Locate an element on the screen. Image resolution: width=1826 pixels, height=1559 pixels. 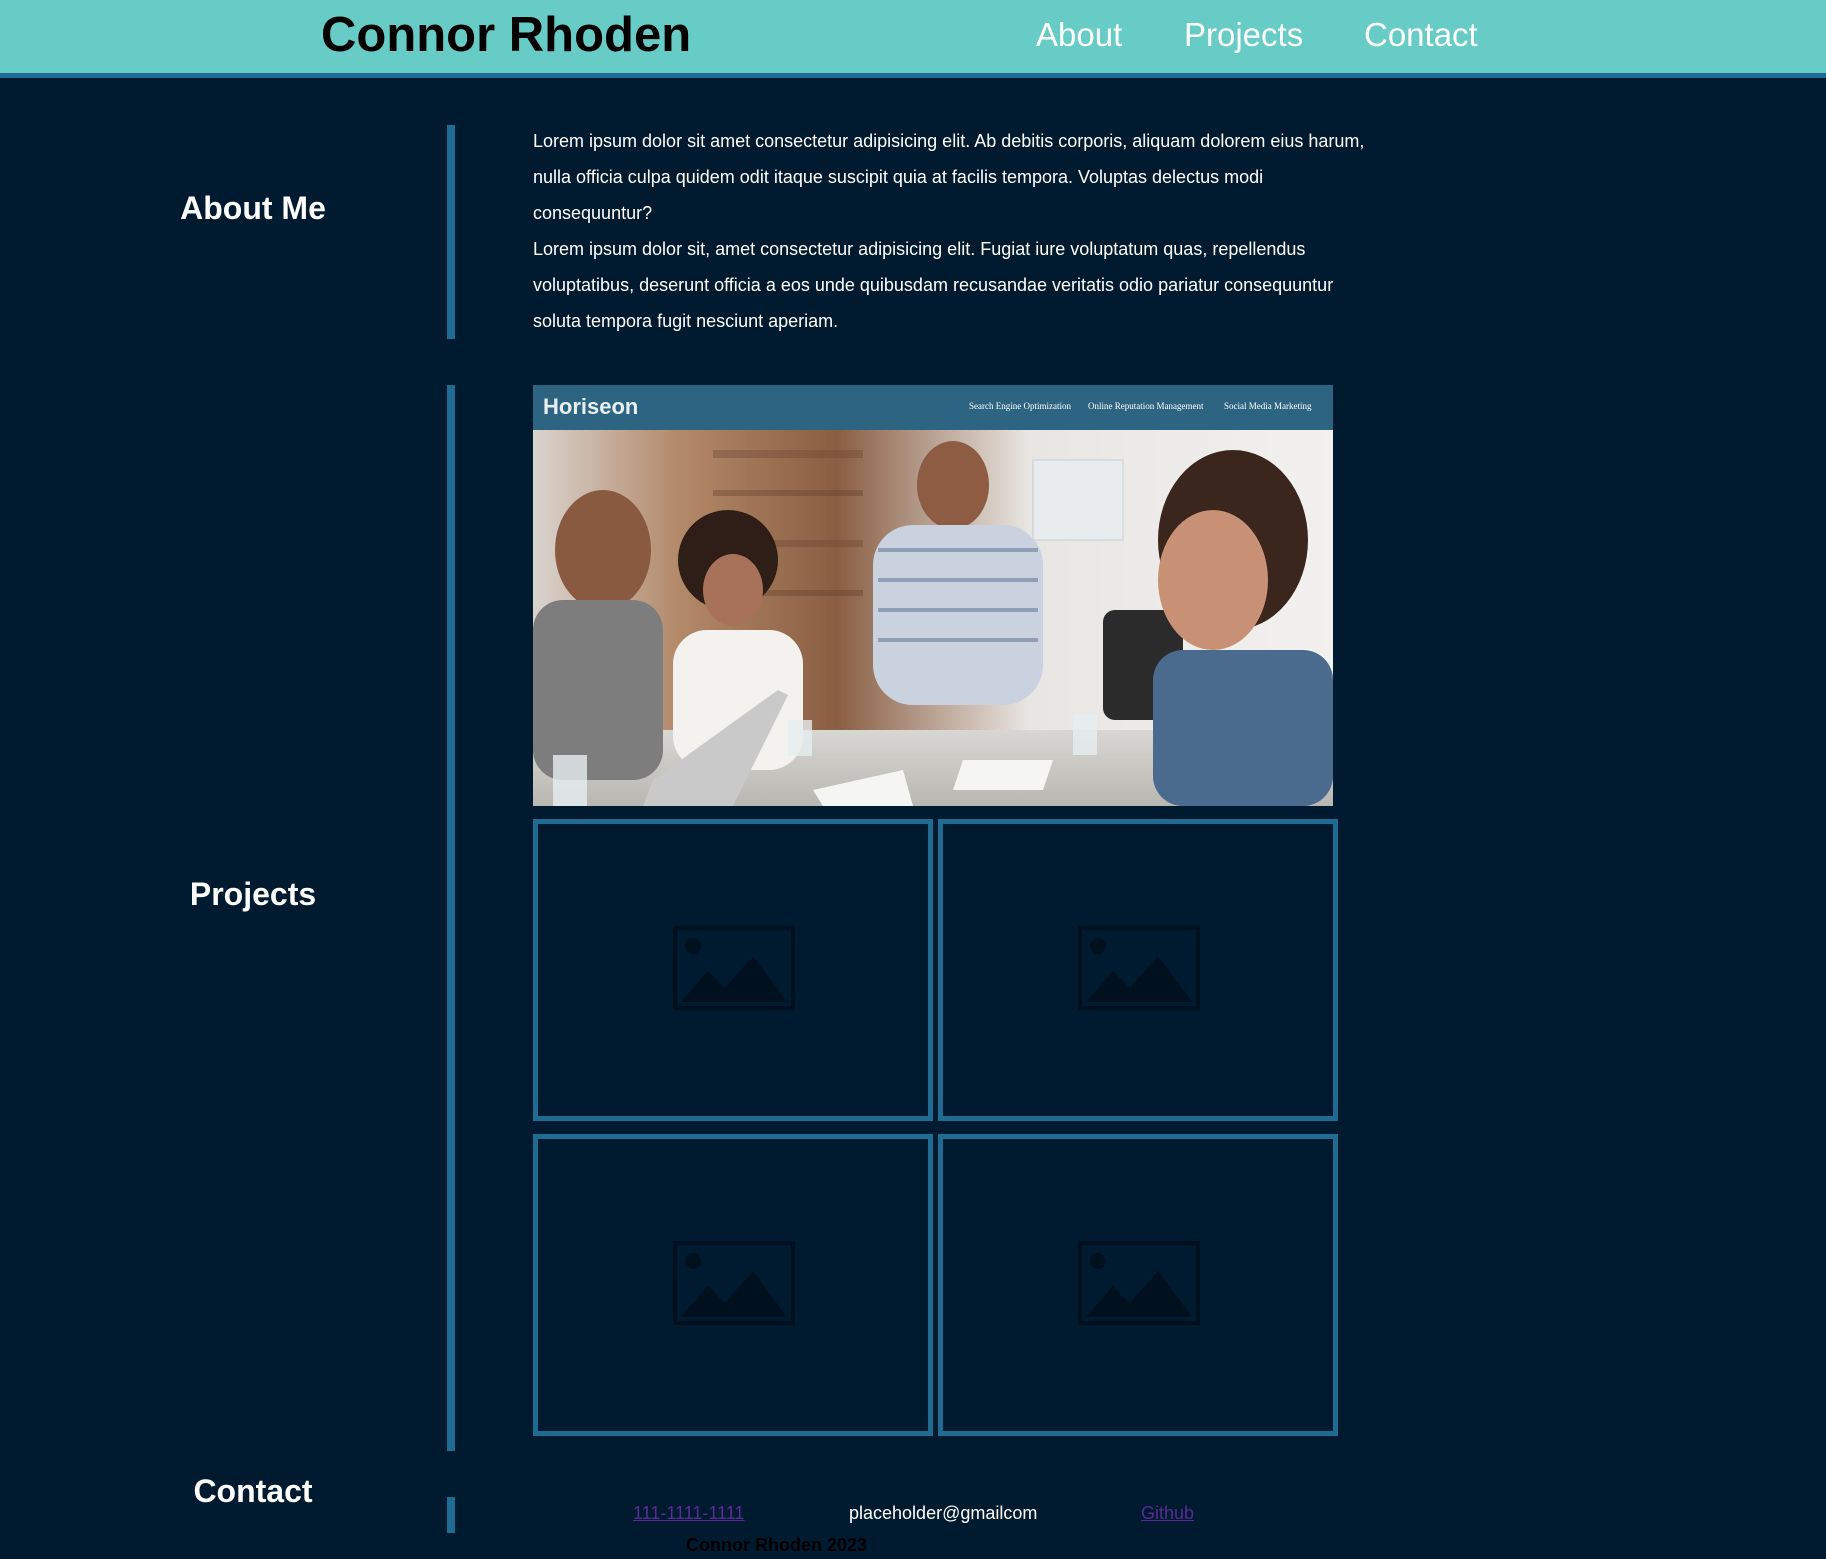
featured-project-photo is located at coordinates (933, 618).